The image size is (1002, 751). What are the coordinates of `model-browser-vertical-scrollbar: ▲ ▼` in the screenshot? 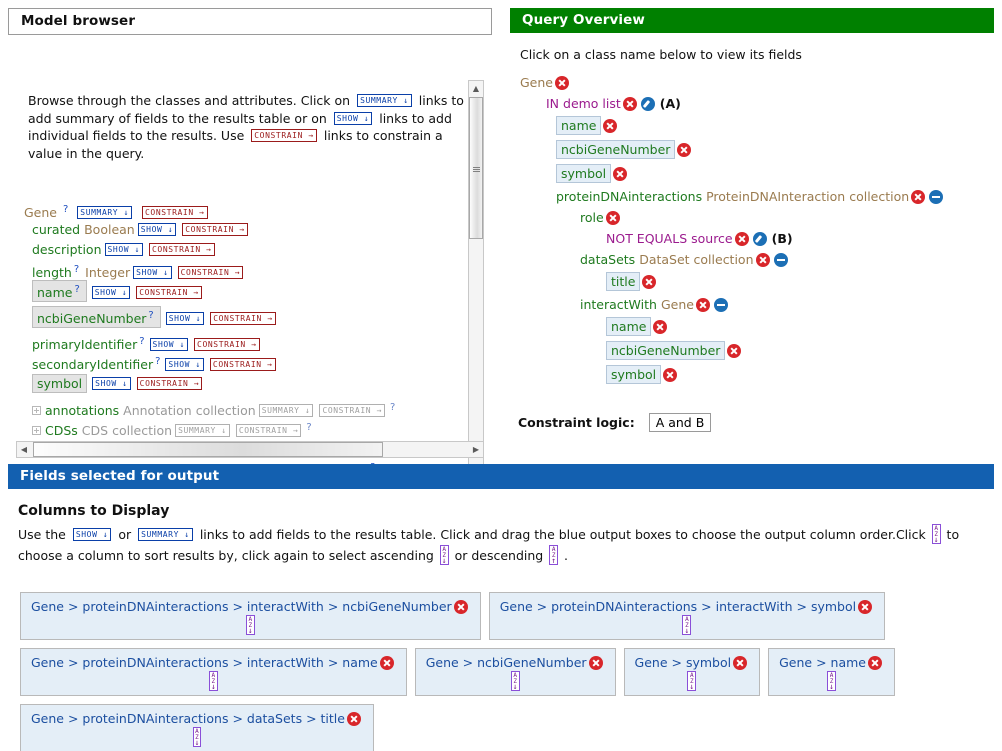 It's located at (476, 280).